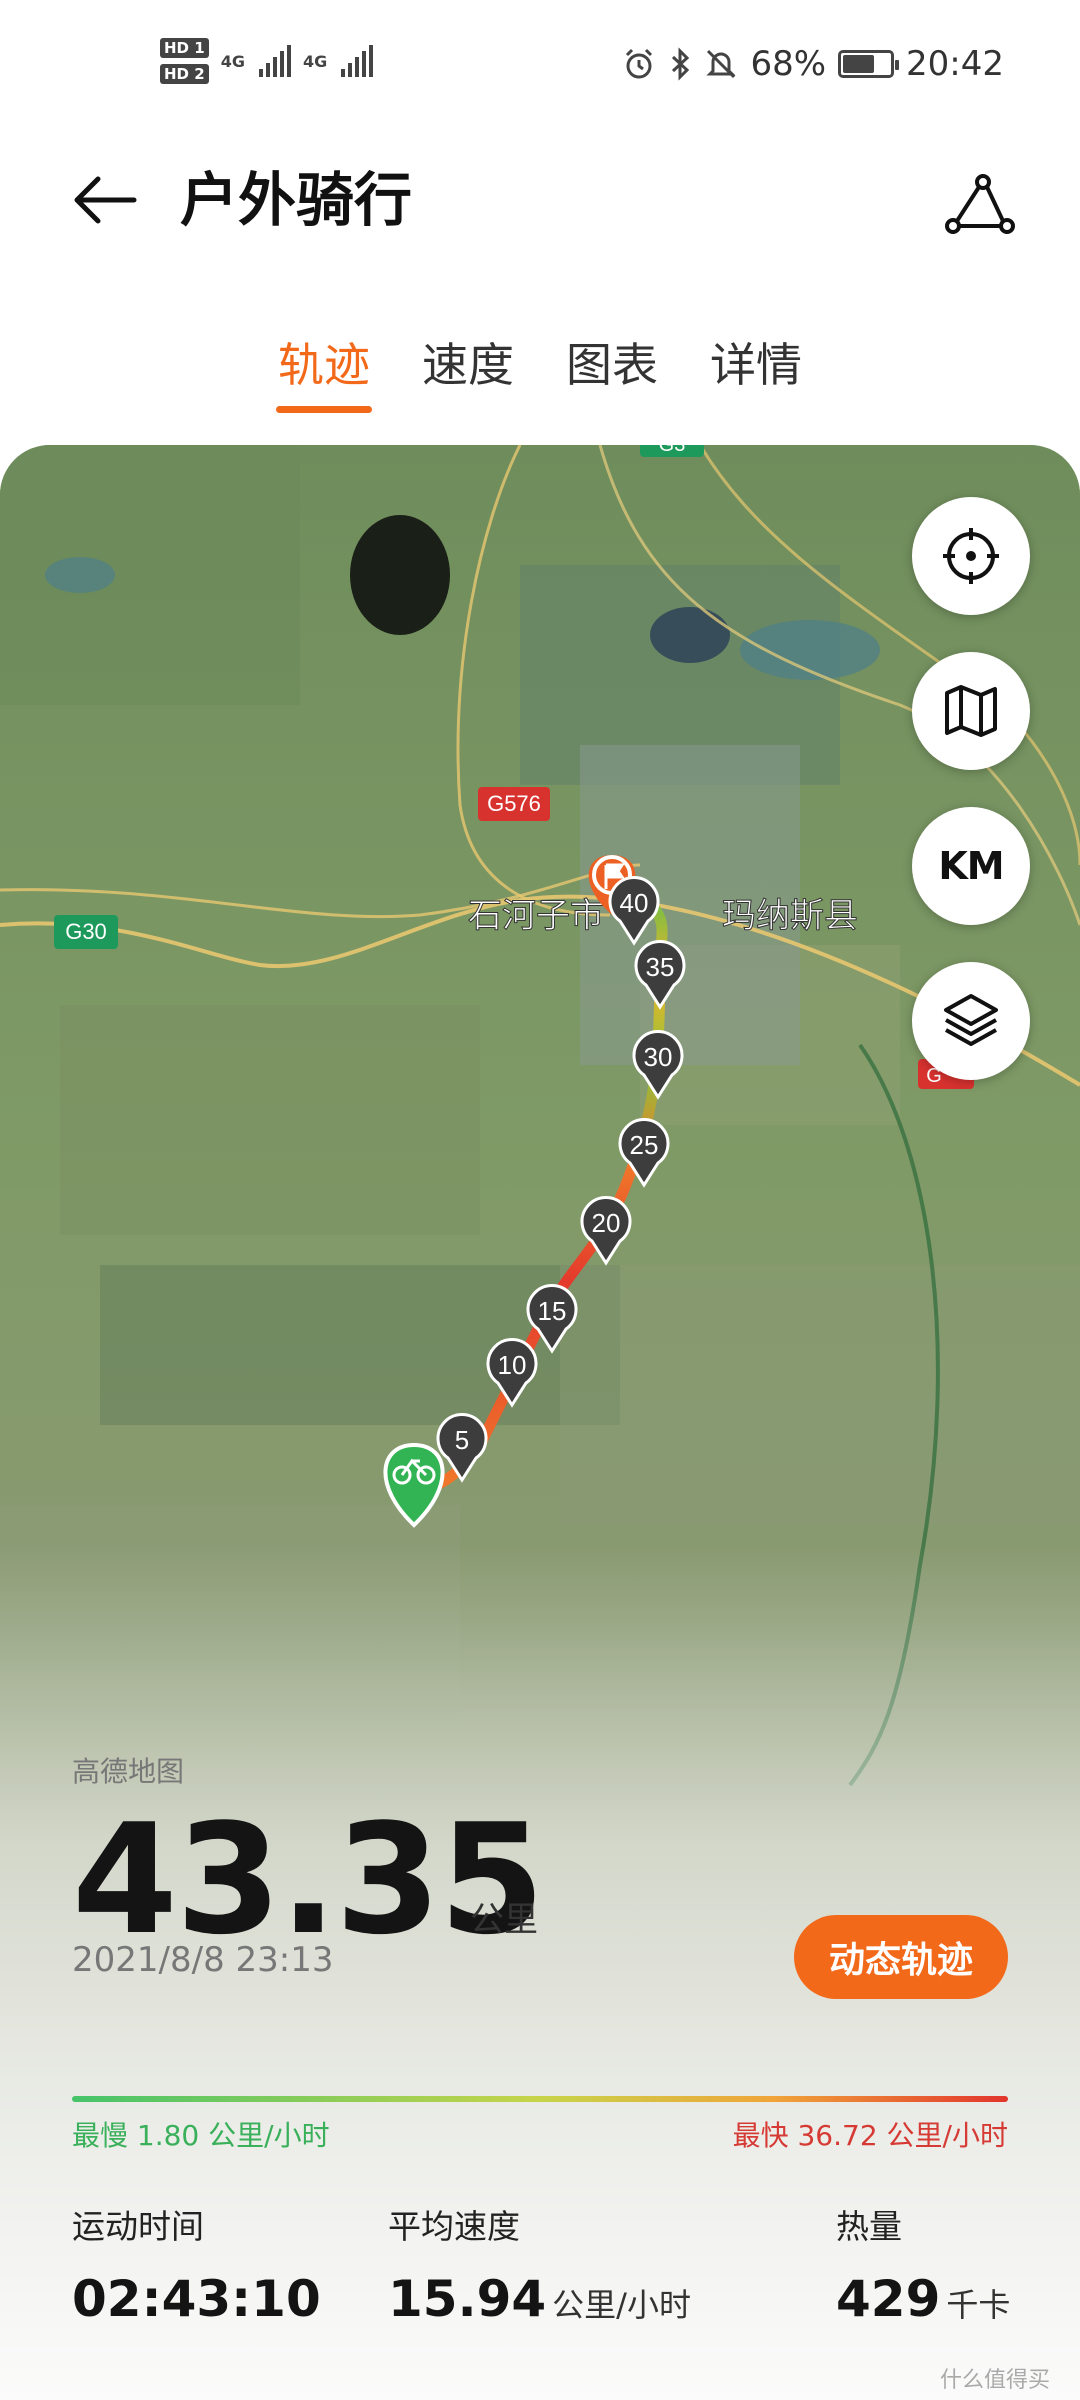 The image size is (1080, 2400). I want to click on km-marker-label: 35, so click(660, 967).